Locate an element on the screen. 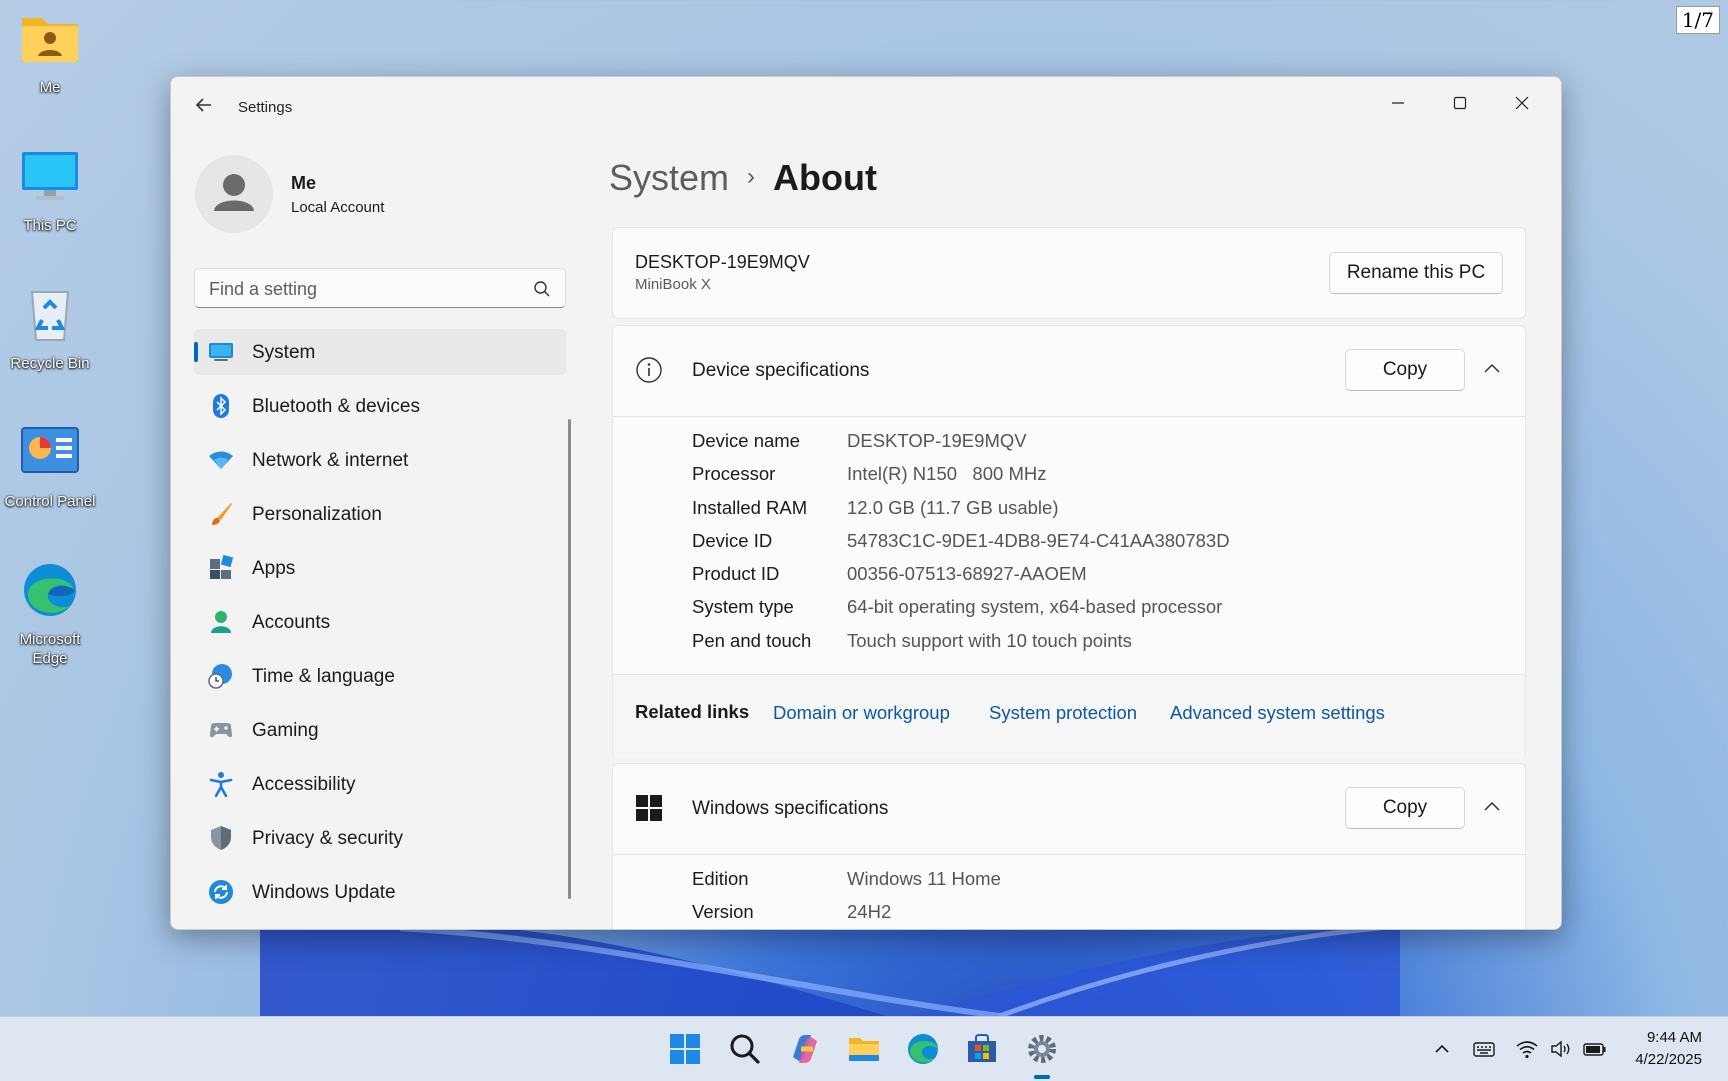 The width and height of the screenshot is (1728, 1081). spec-label: System type is located at coordinates (743, 607).